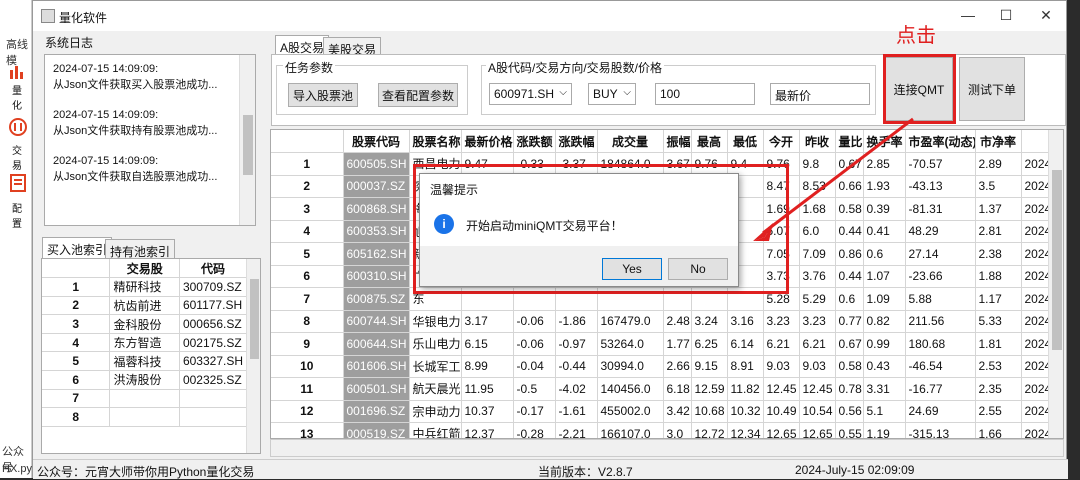 The width and height of the screenshot is (1080, 480). What do you see at coordinates (677, 344) in the screenshot?
I see `stock-cell: 1.77` at bounding box center [677, 344].